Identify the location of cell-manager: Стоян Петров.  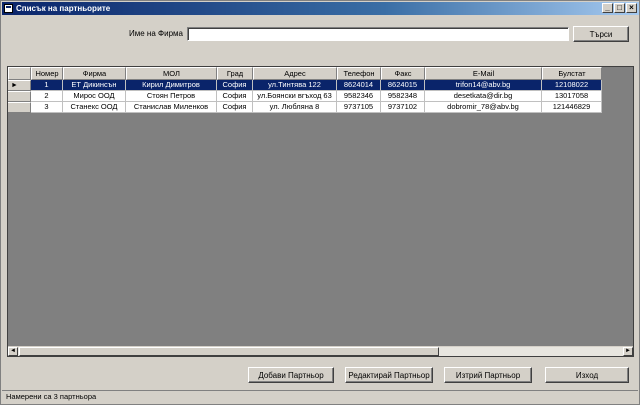
(171, 96).